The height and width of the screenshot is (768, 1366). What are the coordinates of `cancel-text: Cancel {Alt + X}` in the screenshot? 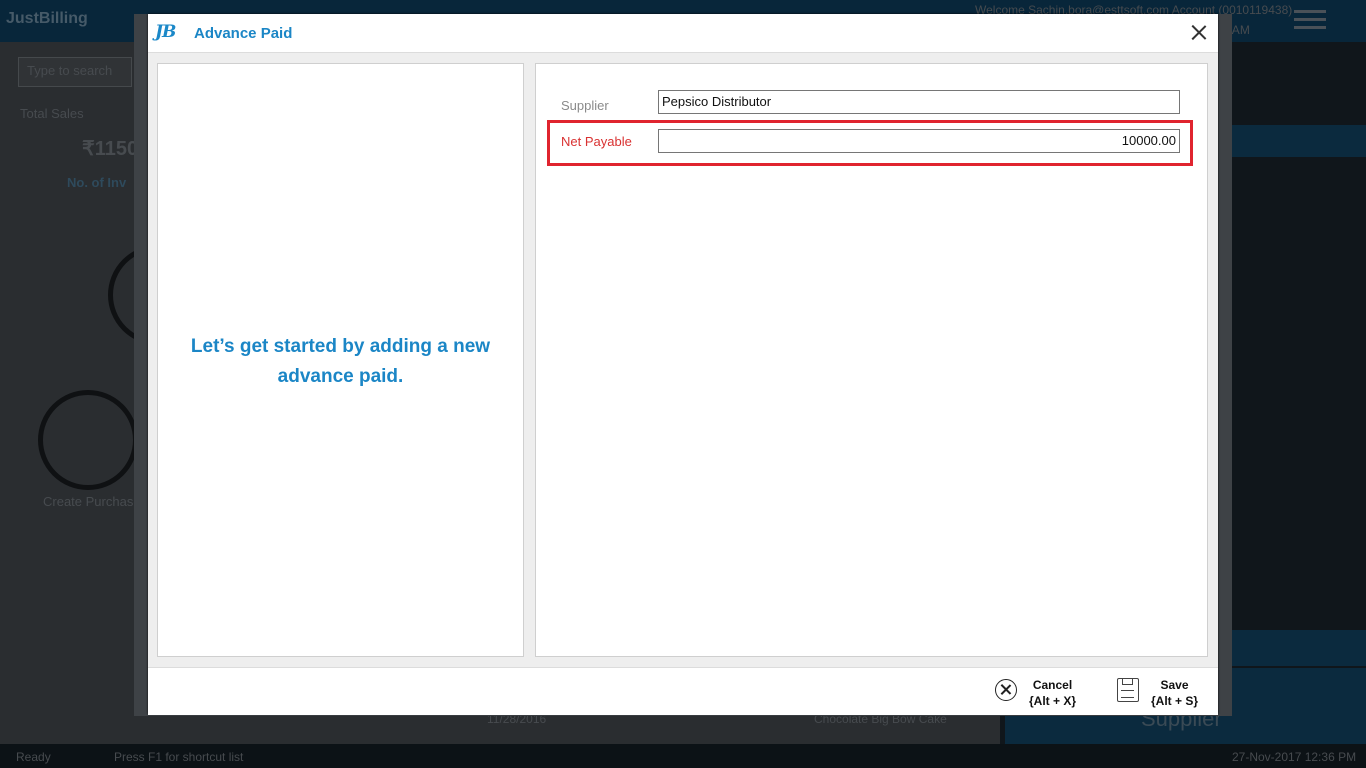 It's located at (1052, 693).